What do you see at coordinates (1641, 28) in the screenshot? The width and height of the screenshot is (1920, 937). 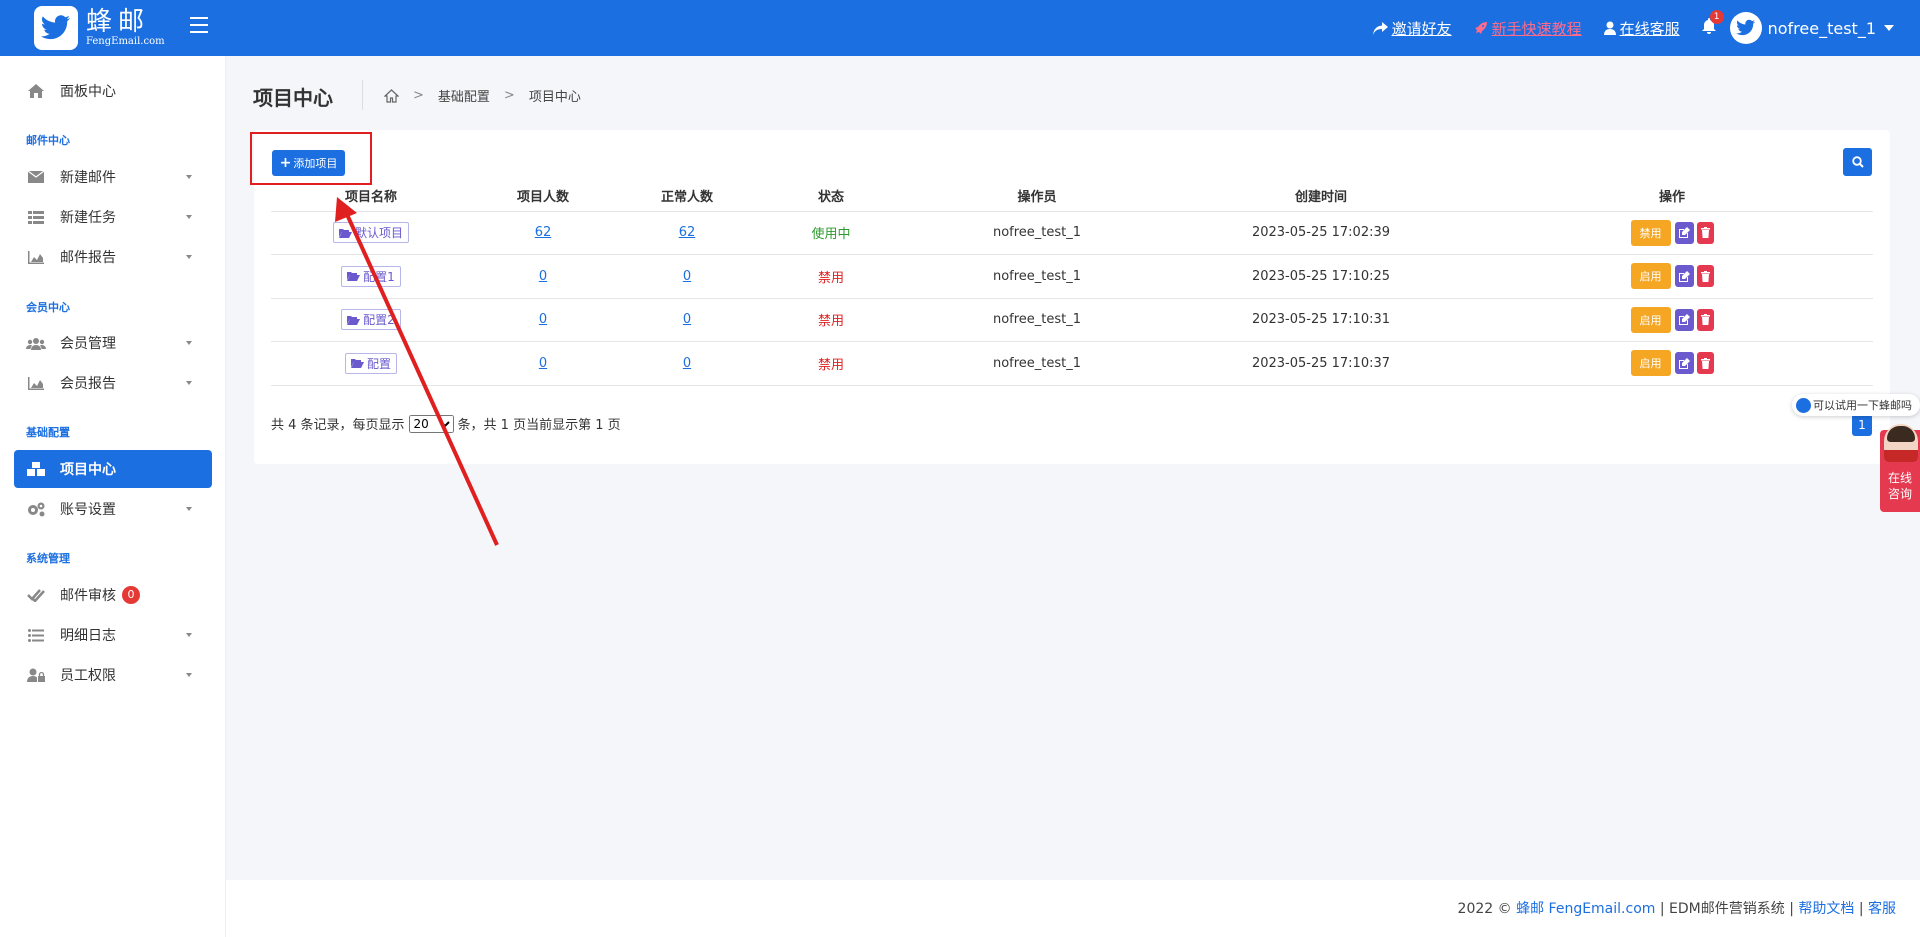 I see `online-service-link: 在线客服` at bounding box center [1641, 28].